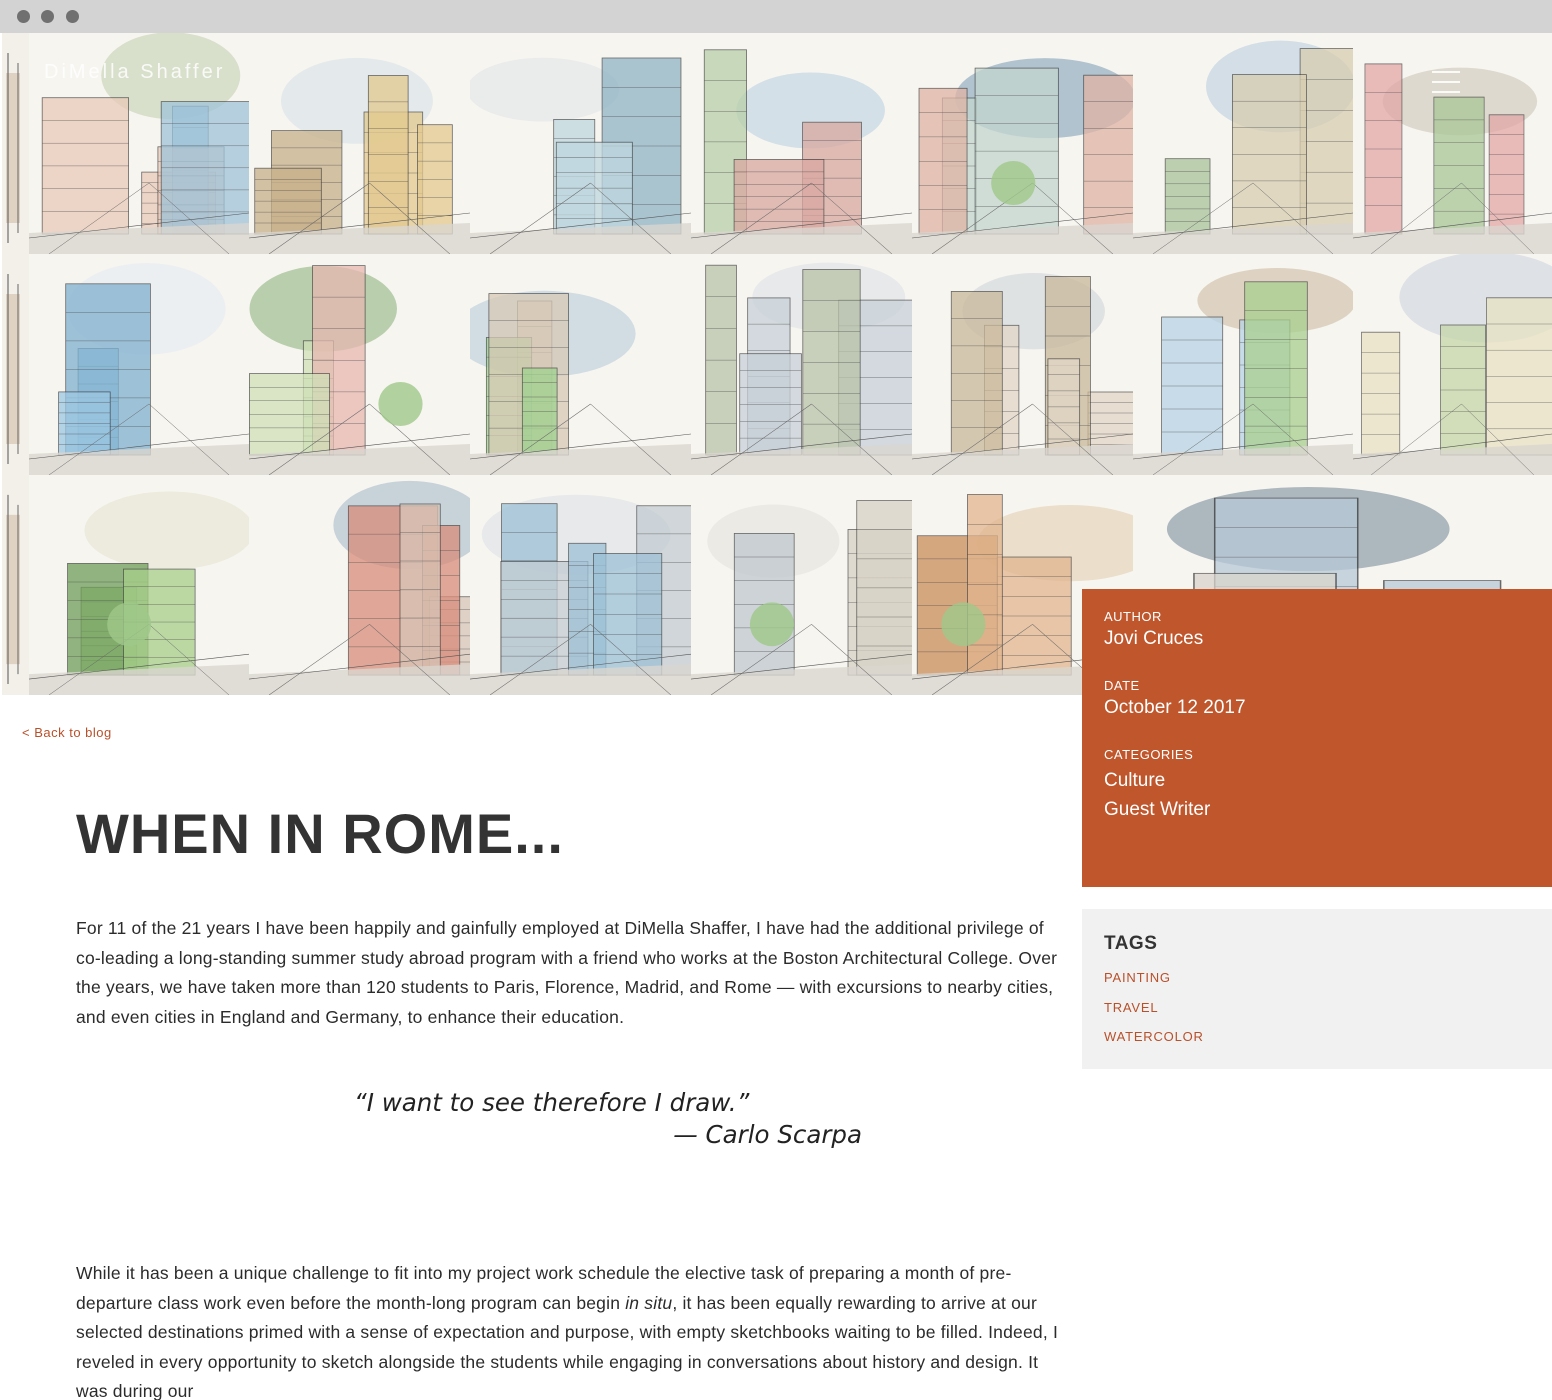  What do you see at coordinates (767, 1134) in the screenshot?
I see `quote-author: — Carlo Scarpa` at bounding box center [767, 1134].